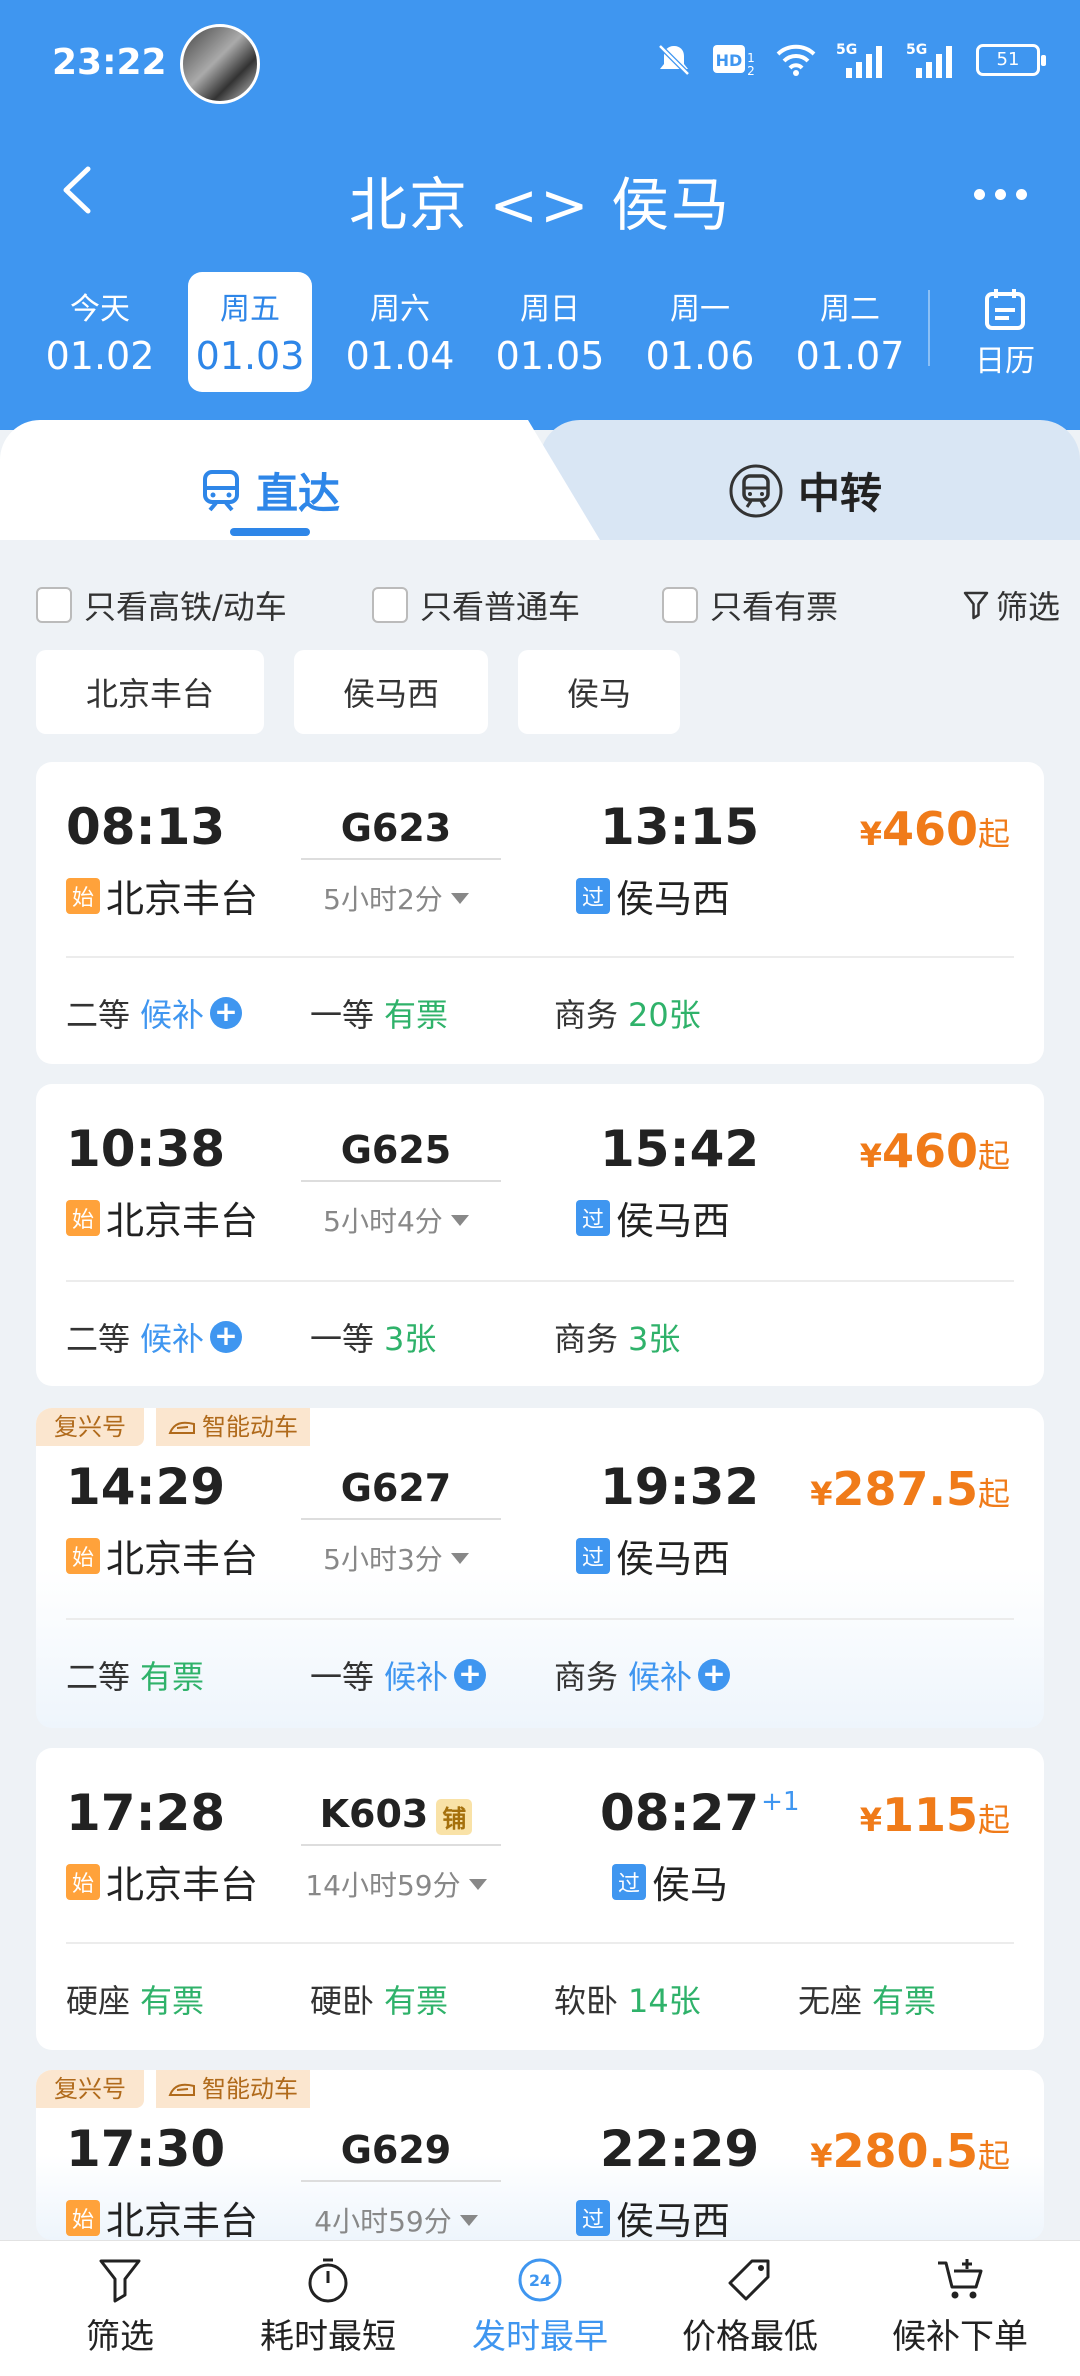 The height and width of the screenshot is (2376, 1080). I want to click on station-chip: 北京丰台, so click(150, 692).